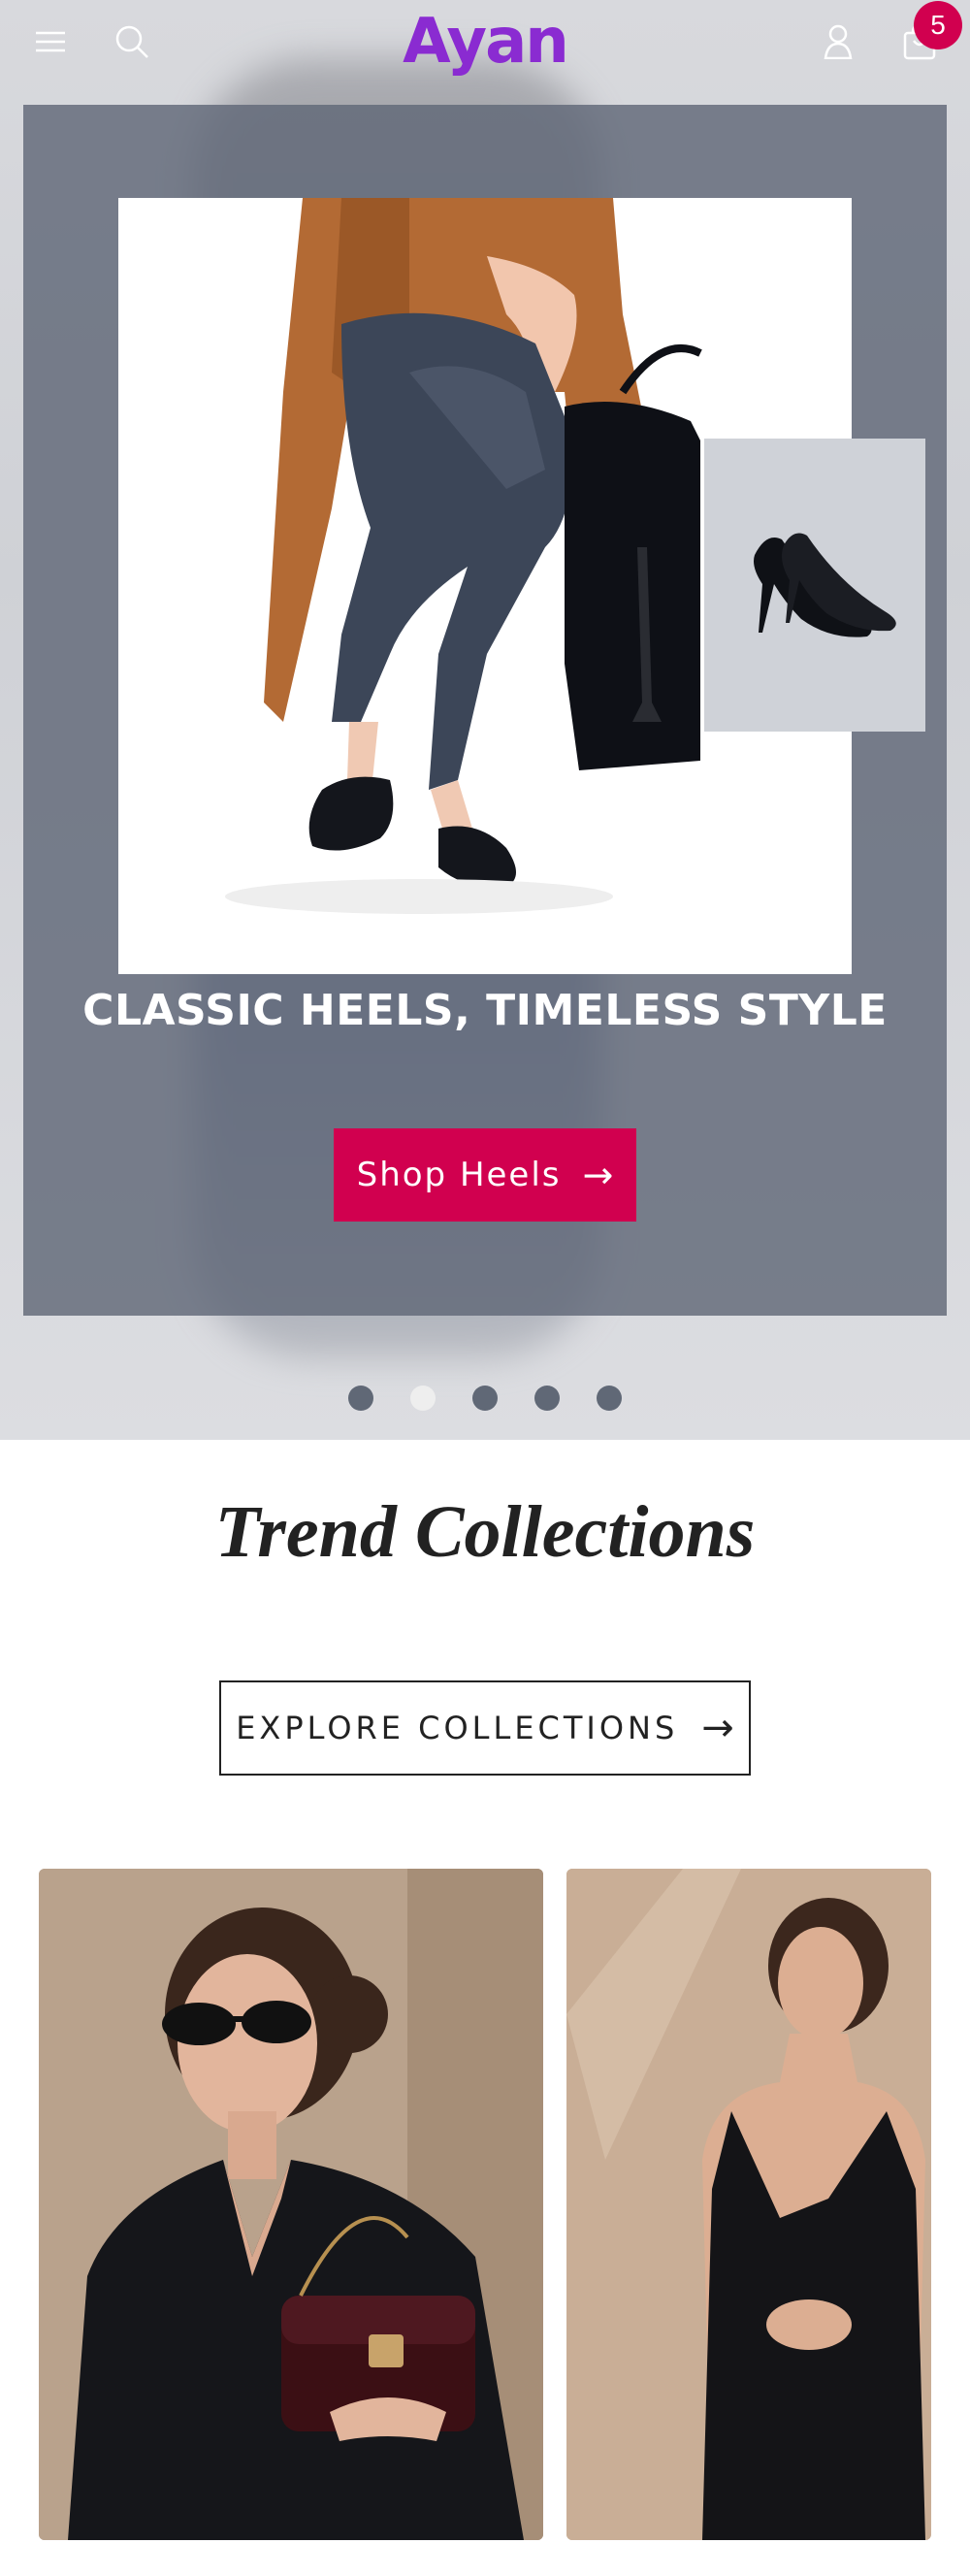 The width and height of the screenshot is (970, 2576). I want to click on site-header: Ayan 5, so click(485, 41).